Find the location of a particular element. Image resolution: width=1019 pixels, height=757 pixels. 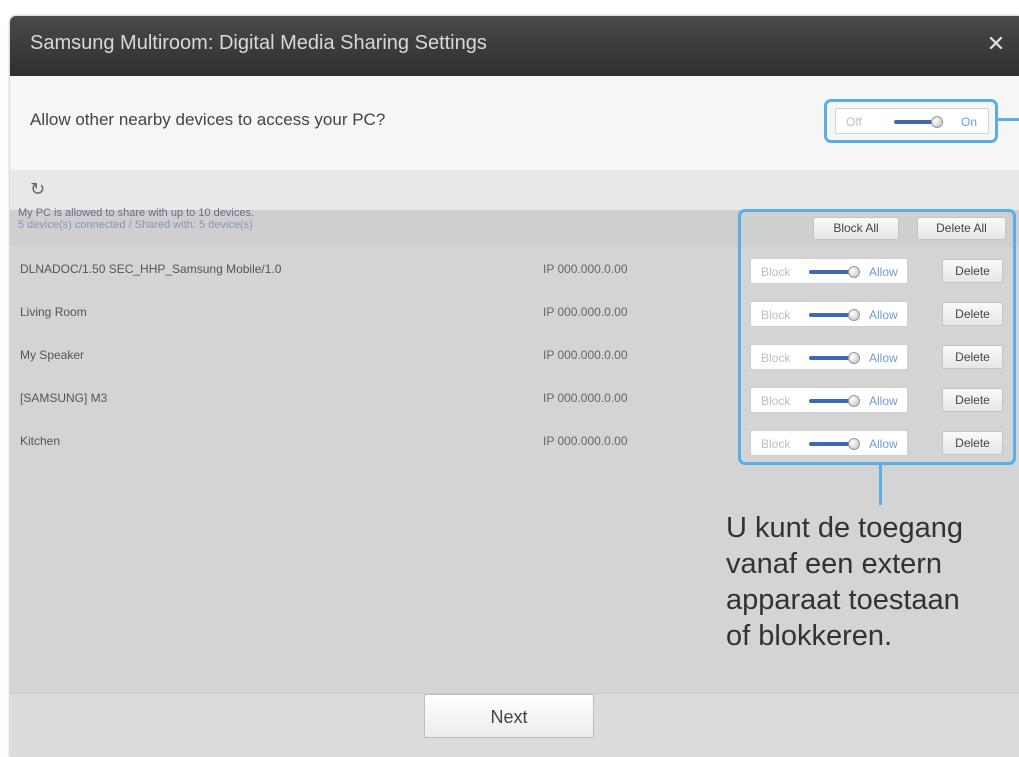

toggle-off-label: Off is located at coordinates (854, 122).